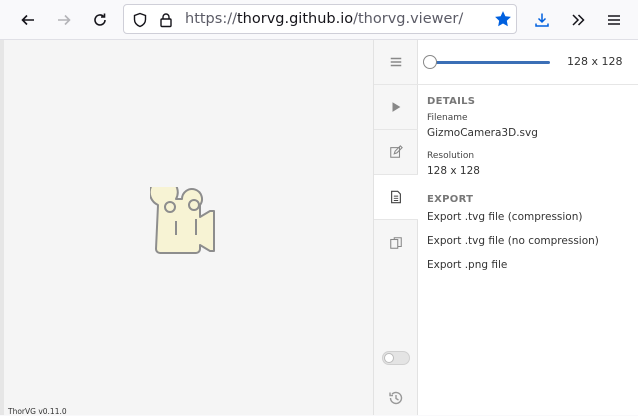 The height and width of the screenshot is (416, 638). What do you see at coordinates (490, 62) in the screenshot?
I see `size-slider-track` at bounding box center [490, 62].